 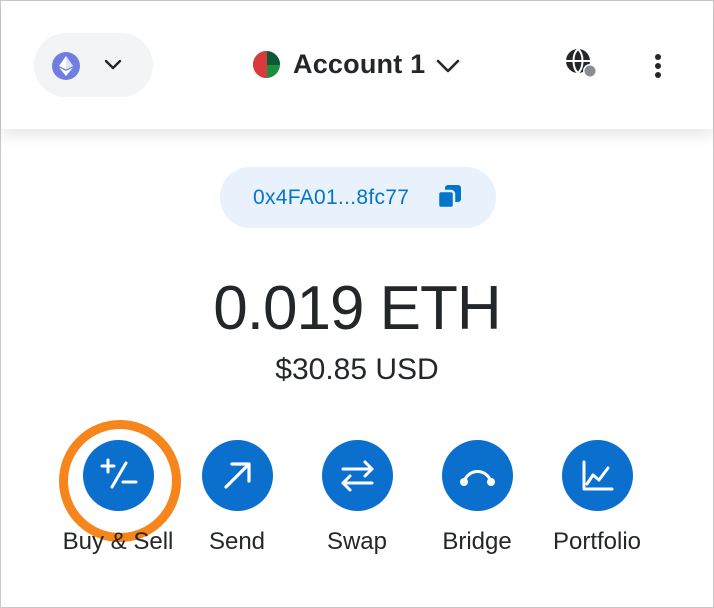 What do you see at coordinates (477, 541) in the screenshot?
I see `bridge-label: Bridge` at bounding box center [477, 541].